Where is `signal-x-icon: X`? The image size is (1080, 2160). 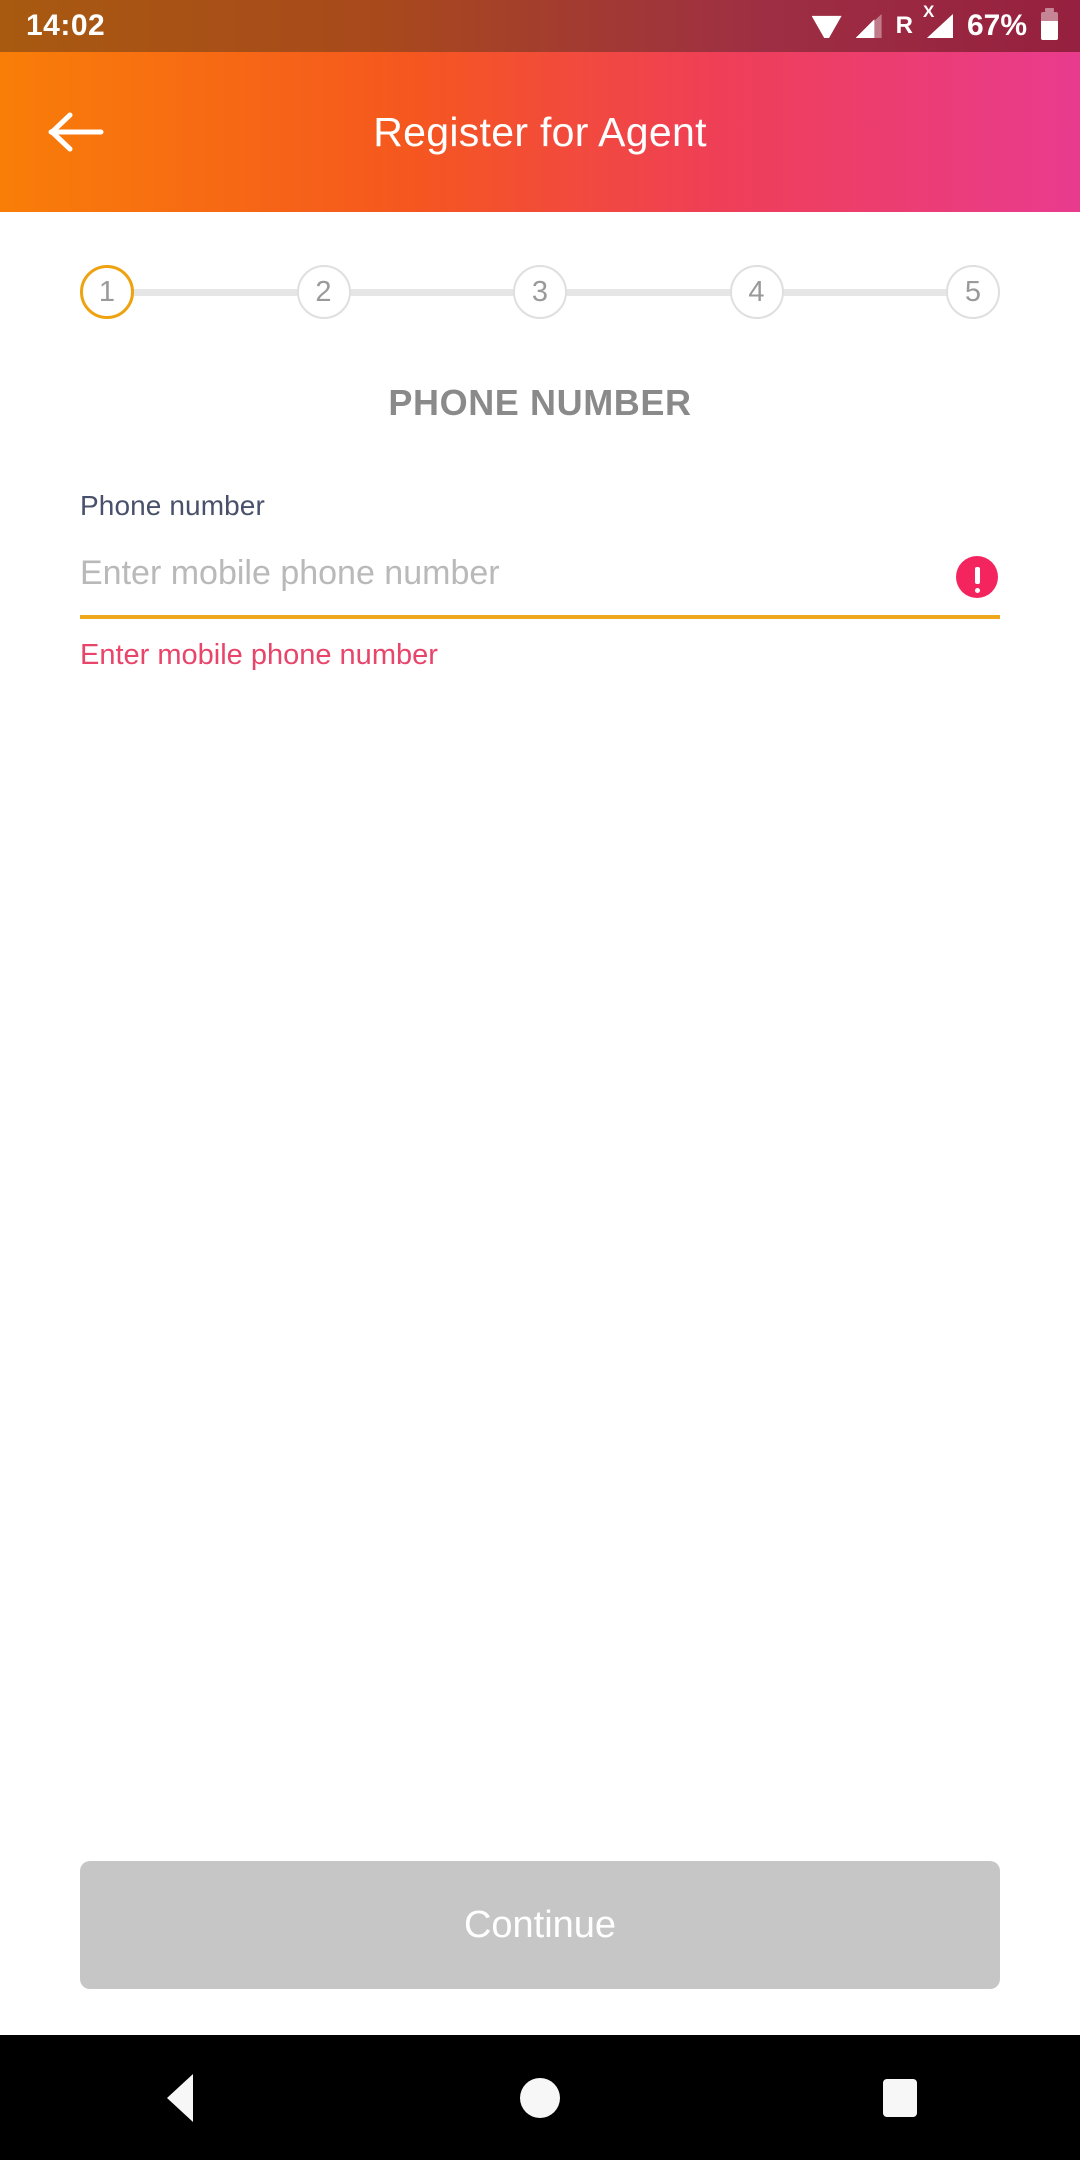
signal-x-icon: X is located at coordinates (938, 20).